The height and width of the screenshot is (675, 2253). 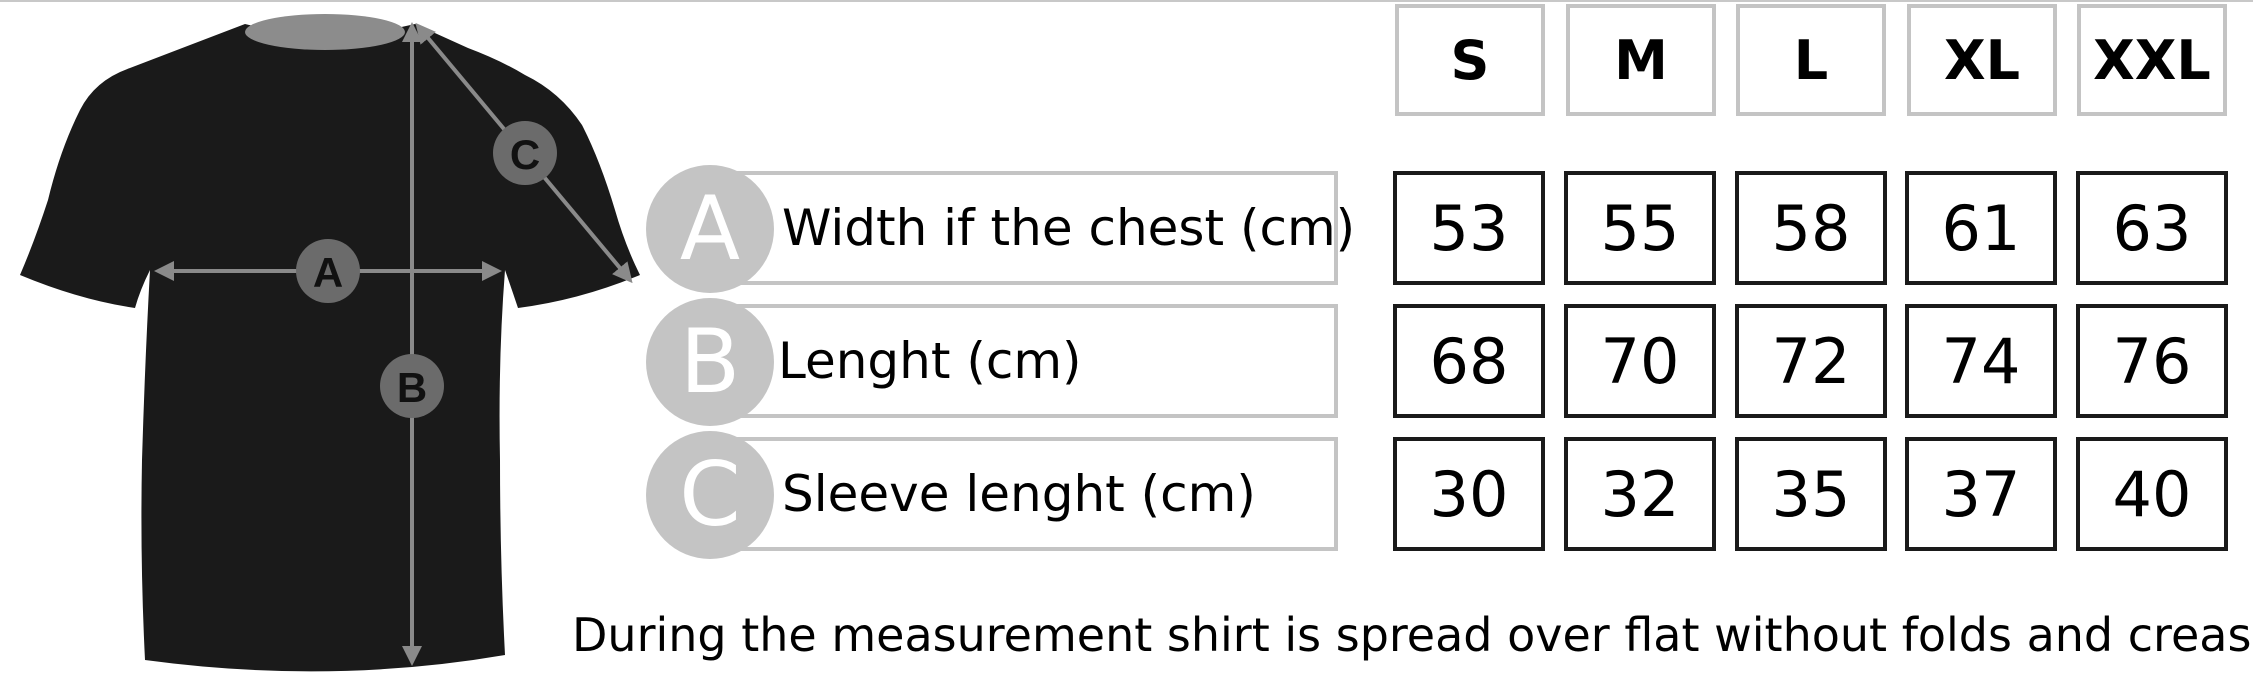 I want to click on value-b-xl: 74, so click(x=1981, y=361).